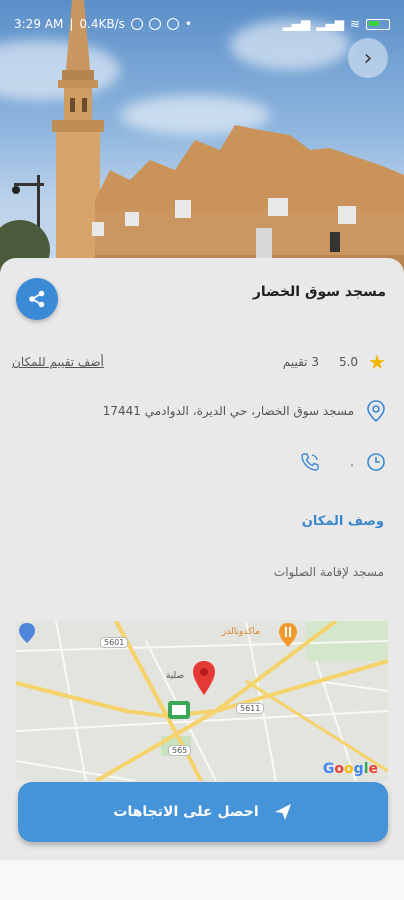 This screenshot has width=404, height=900. I want to click on status-time: 3:29 AM, so click(39, 24).